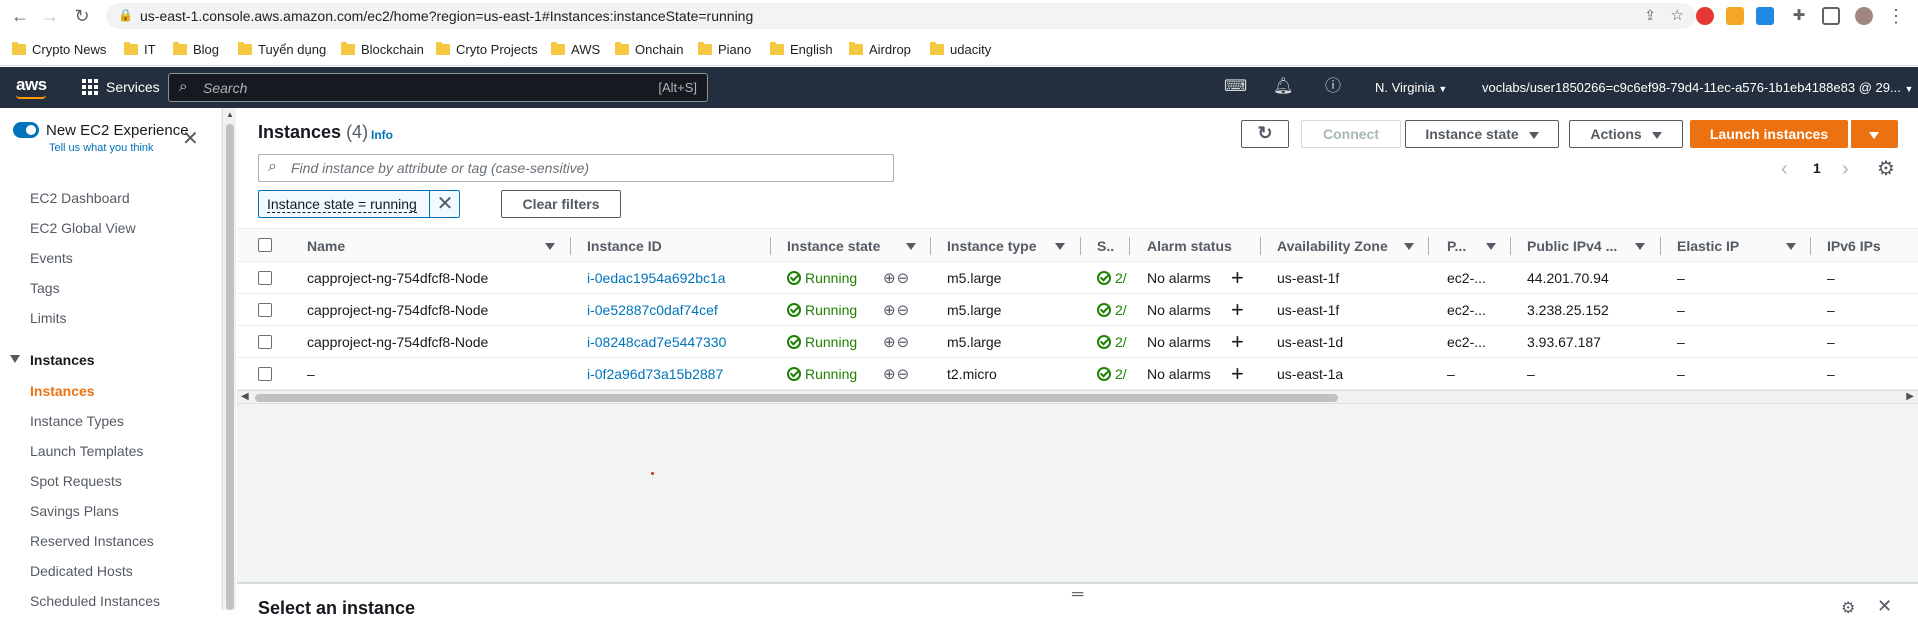  Describe the element at coordinates (95, 601) in the screenshot. I see `sidebar-item-scheduled-instances: Scheduled Instances` at that location.